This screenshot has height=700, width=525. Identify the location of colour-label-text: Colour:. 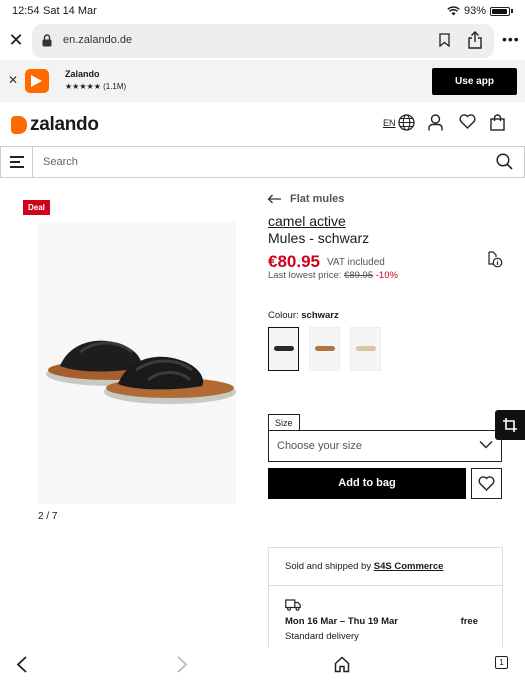
(283, 315).